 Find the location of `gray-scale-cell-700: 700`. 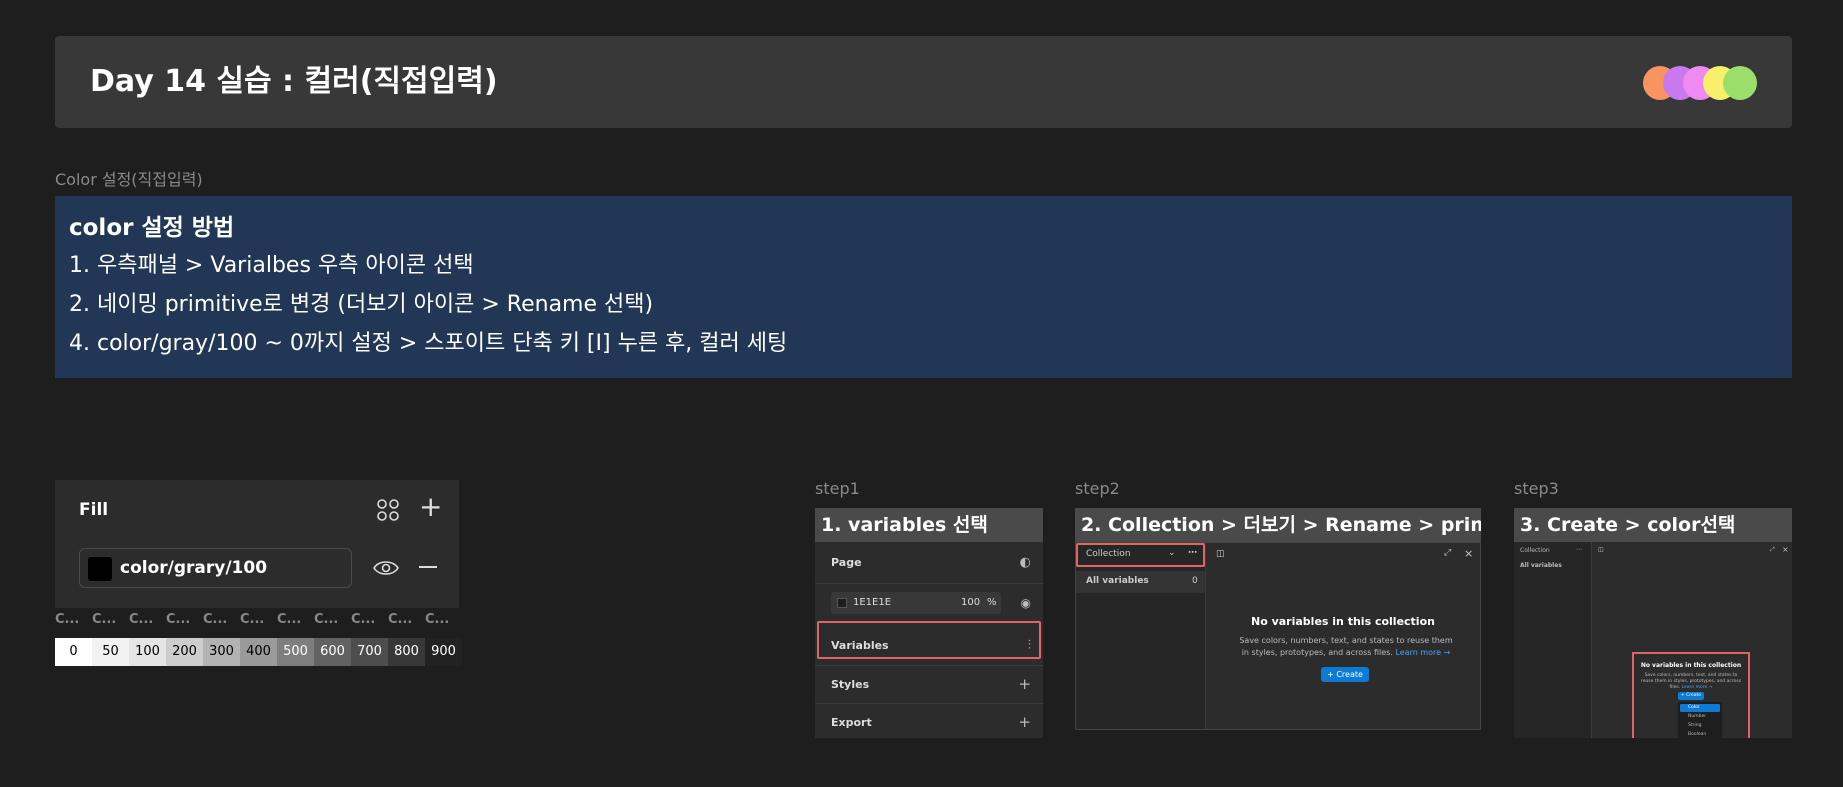

gray-scale-cell-700: 700 is located at coordinates (369, 652).